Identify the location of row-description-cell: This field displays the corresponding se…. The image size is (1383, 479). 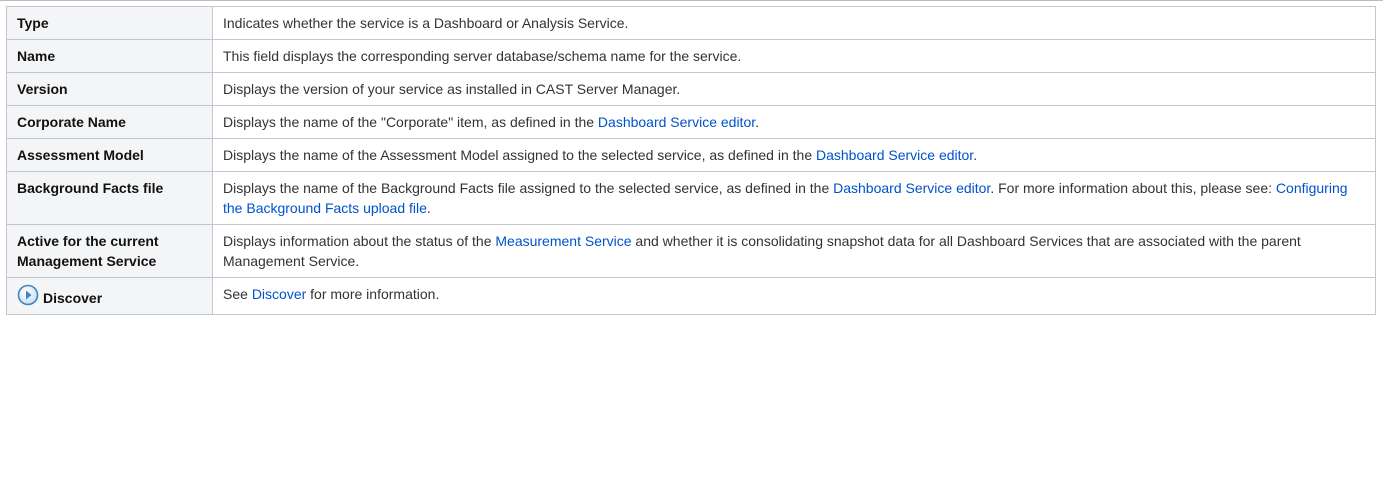
(794, 56).